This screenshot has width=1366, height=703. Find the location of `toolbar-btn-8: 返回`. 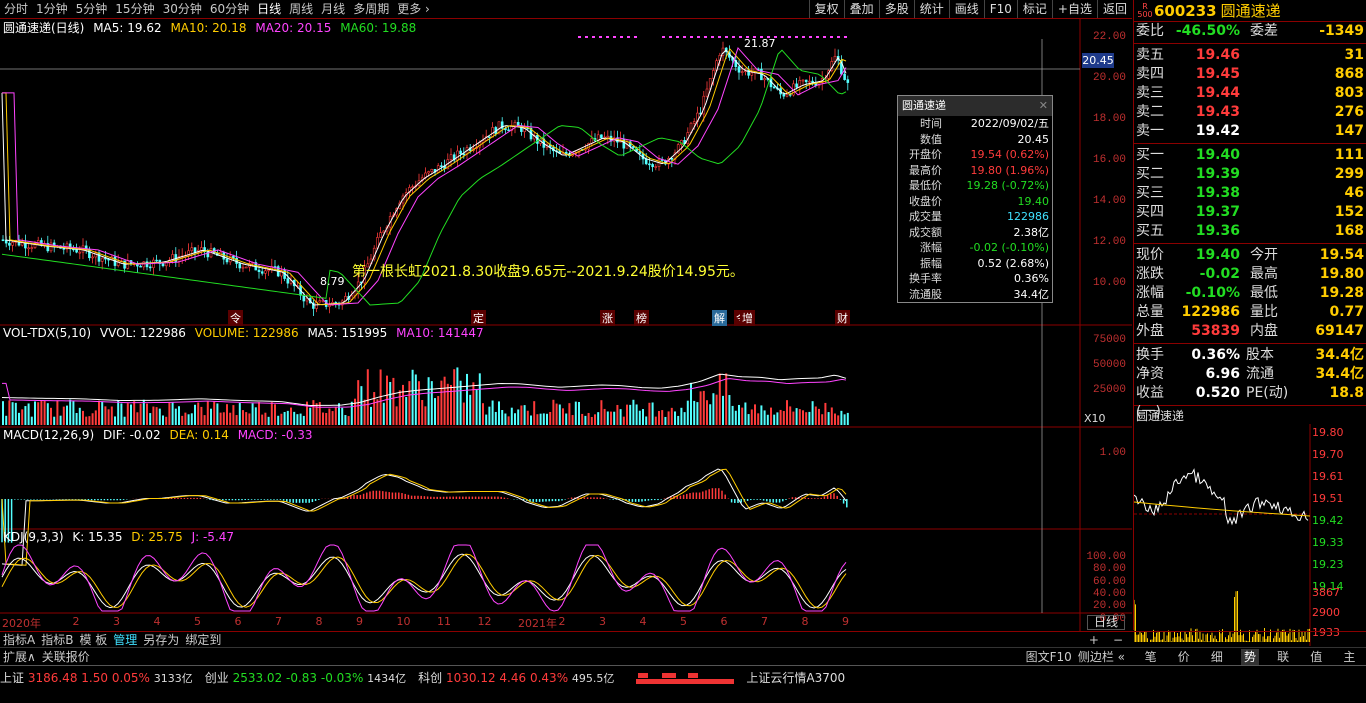

toolbar-btn-8: 返回 is located at coordinates (1114, 9).